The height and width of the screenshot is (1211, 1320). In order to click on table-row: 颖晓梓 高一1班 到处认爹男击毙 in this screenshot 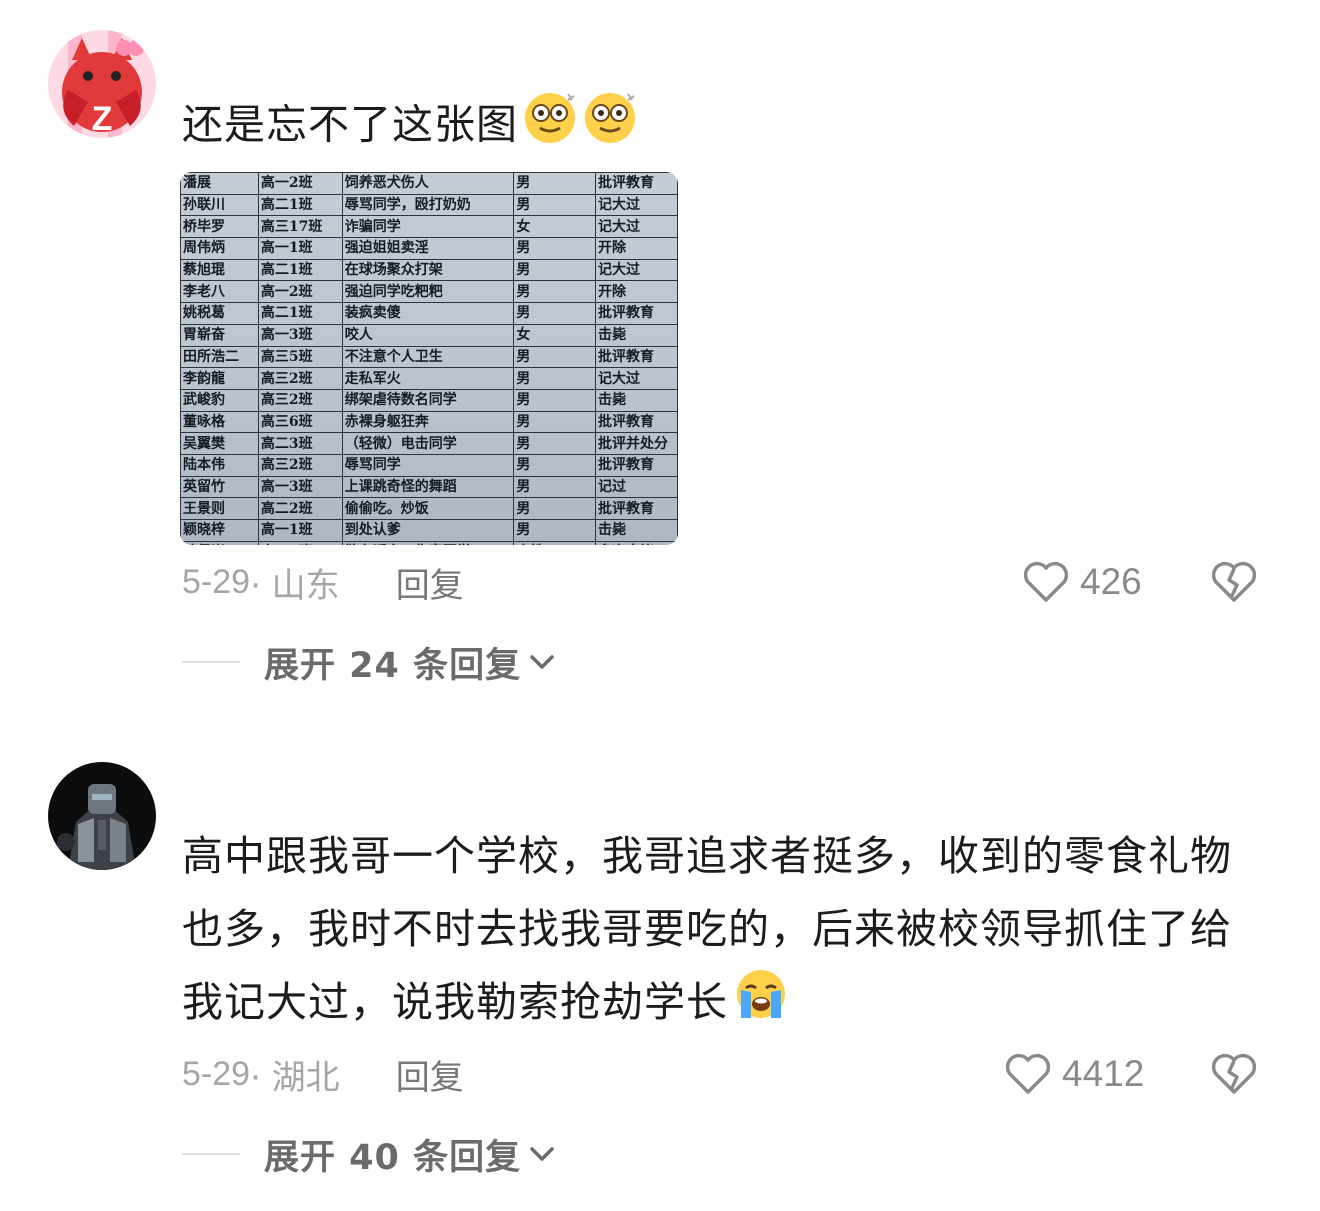, I will do `click(429, 530)`.